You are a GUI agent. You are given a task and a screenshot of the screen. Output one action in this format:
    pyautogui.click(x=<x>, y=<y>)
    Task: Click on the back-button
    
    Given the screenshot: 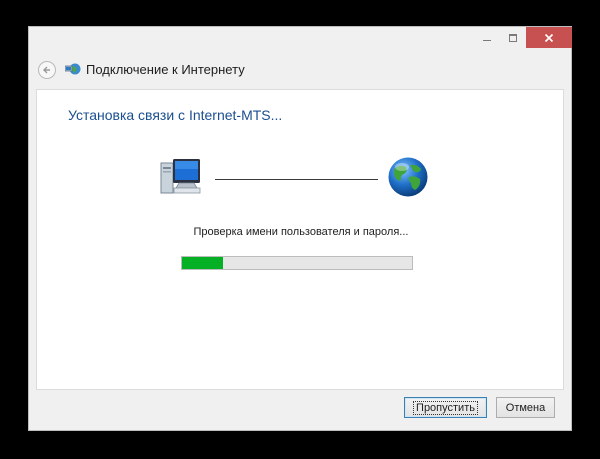 What is the action you would take?
    pyautogui.click(x=47, y=70)
    